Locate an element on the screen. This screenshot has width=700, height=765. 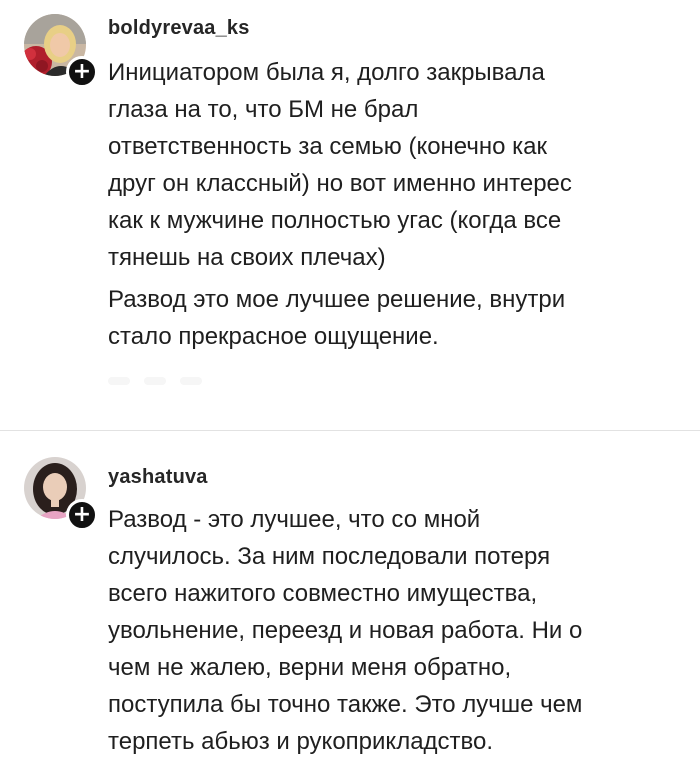
comment-line: увольнение, переезд и новая работа. Ни о is located at coordinates (345, 630).